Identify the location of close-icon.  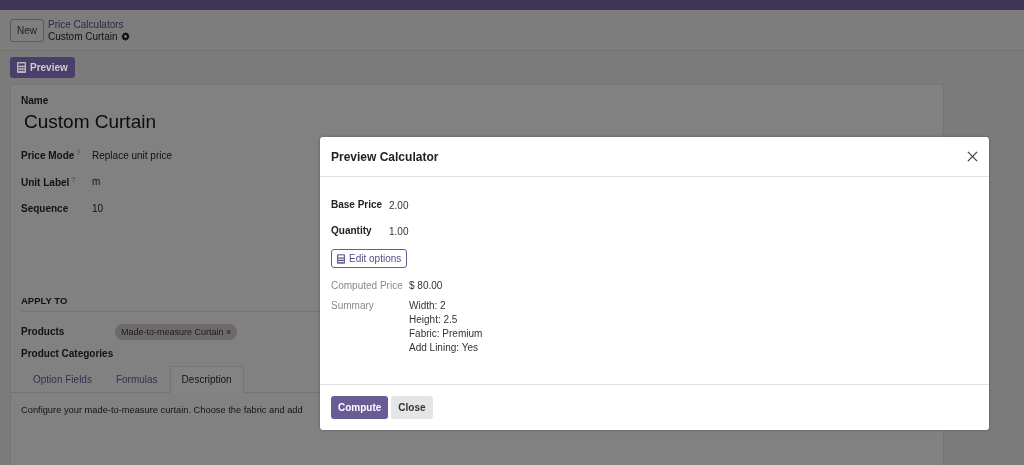
(972, 156).